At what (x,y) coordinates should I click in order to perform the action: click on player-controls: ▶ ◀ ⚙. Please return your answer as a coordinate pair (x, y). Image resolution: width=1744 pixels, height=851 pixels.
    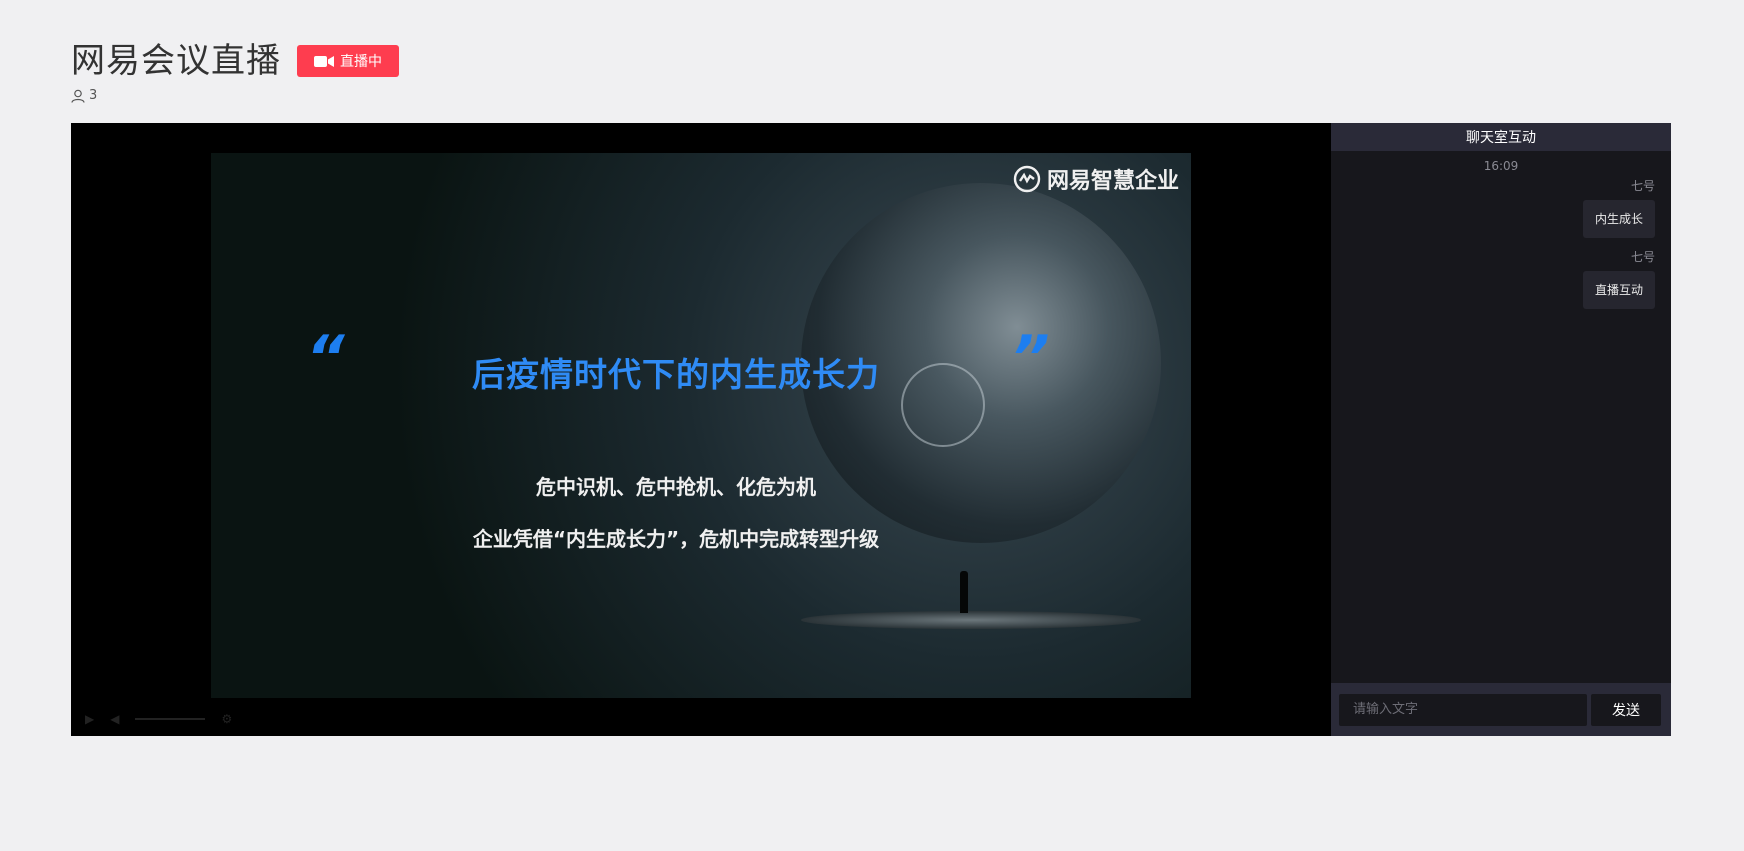
    Looking at the image, I should click on (701, 719).